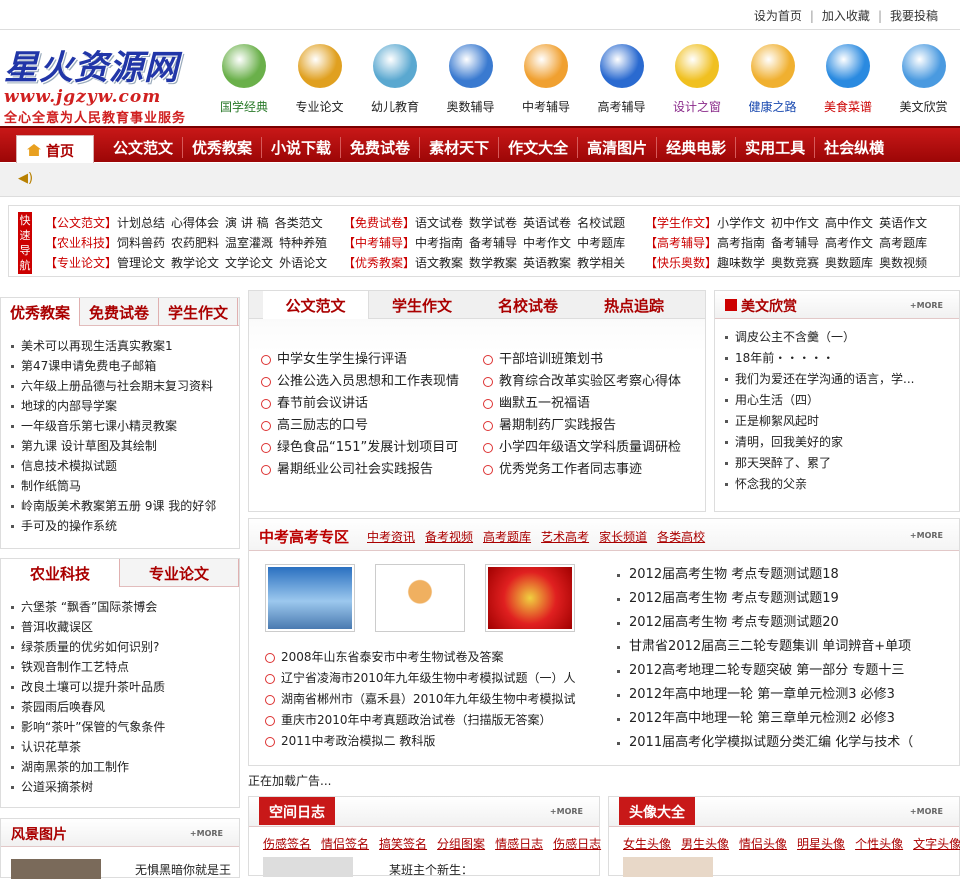  What do you see at coordinates (88, 767) in the screenshot?
I see `list-item: 湖南黑茶的加工制作` at bounding box center [88, 767].